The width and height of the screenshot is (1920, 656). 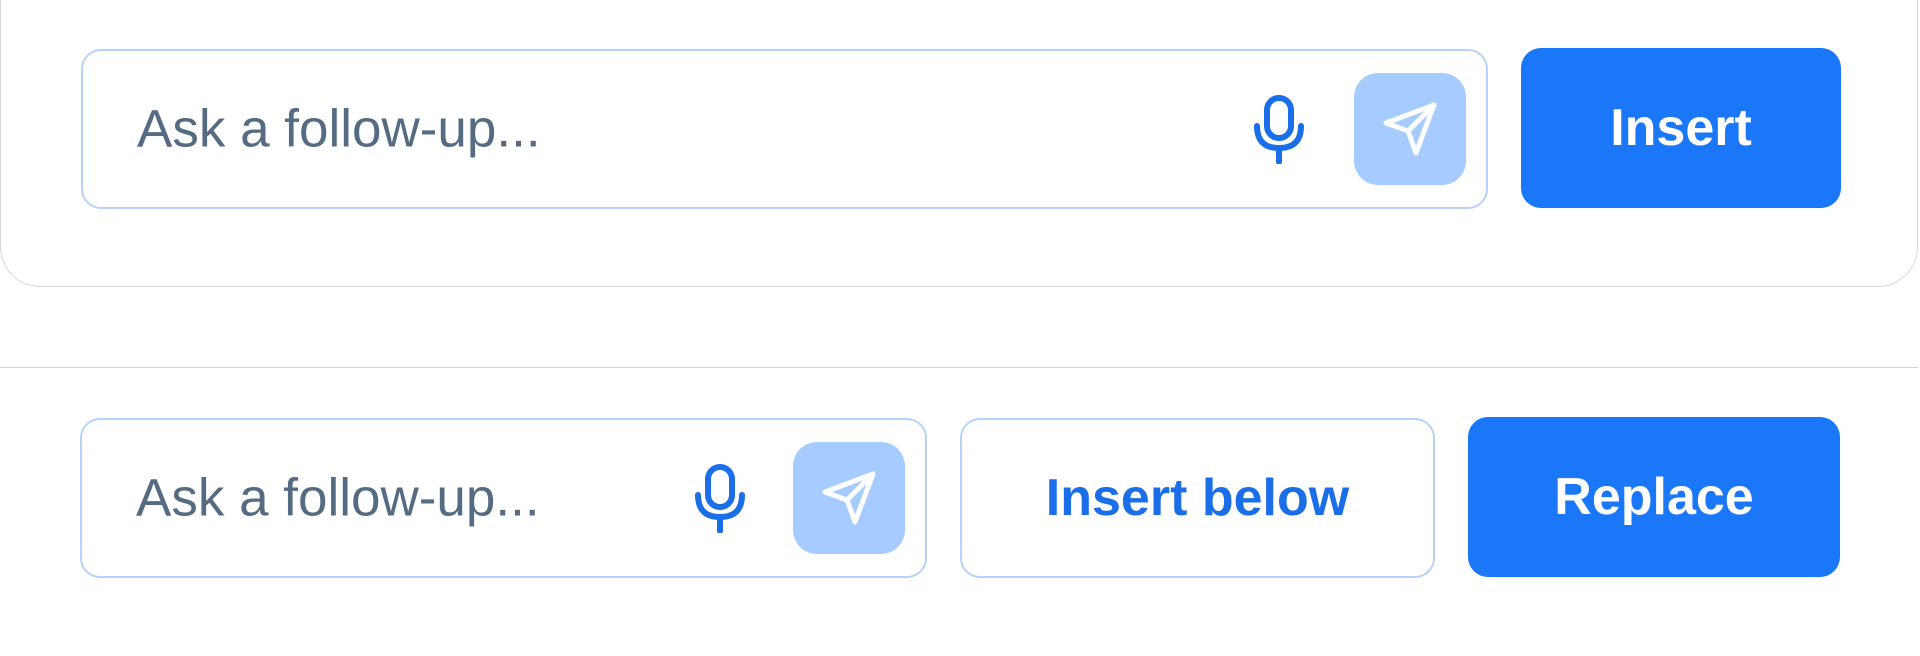 I want to click on replace-button: Replace, so click(x=1654, y=497).